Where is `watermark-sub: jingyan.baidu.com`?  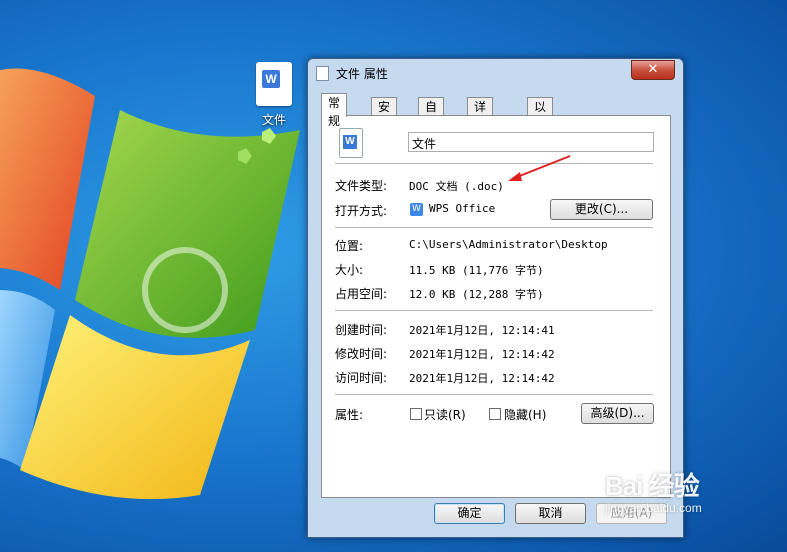 watermark-sub: jingyan.baidu.com is located at coordinates (653, 508).